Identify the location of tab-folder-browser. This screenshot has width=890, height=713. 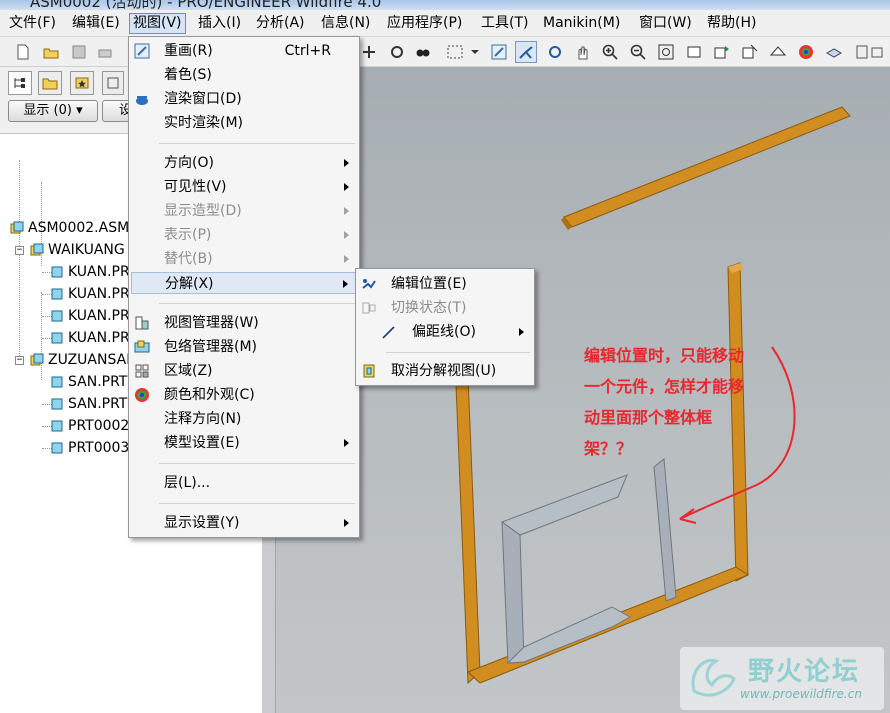
(50, 83).